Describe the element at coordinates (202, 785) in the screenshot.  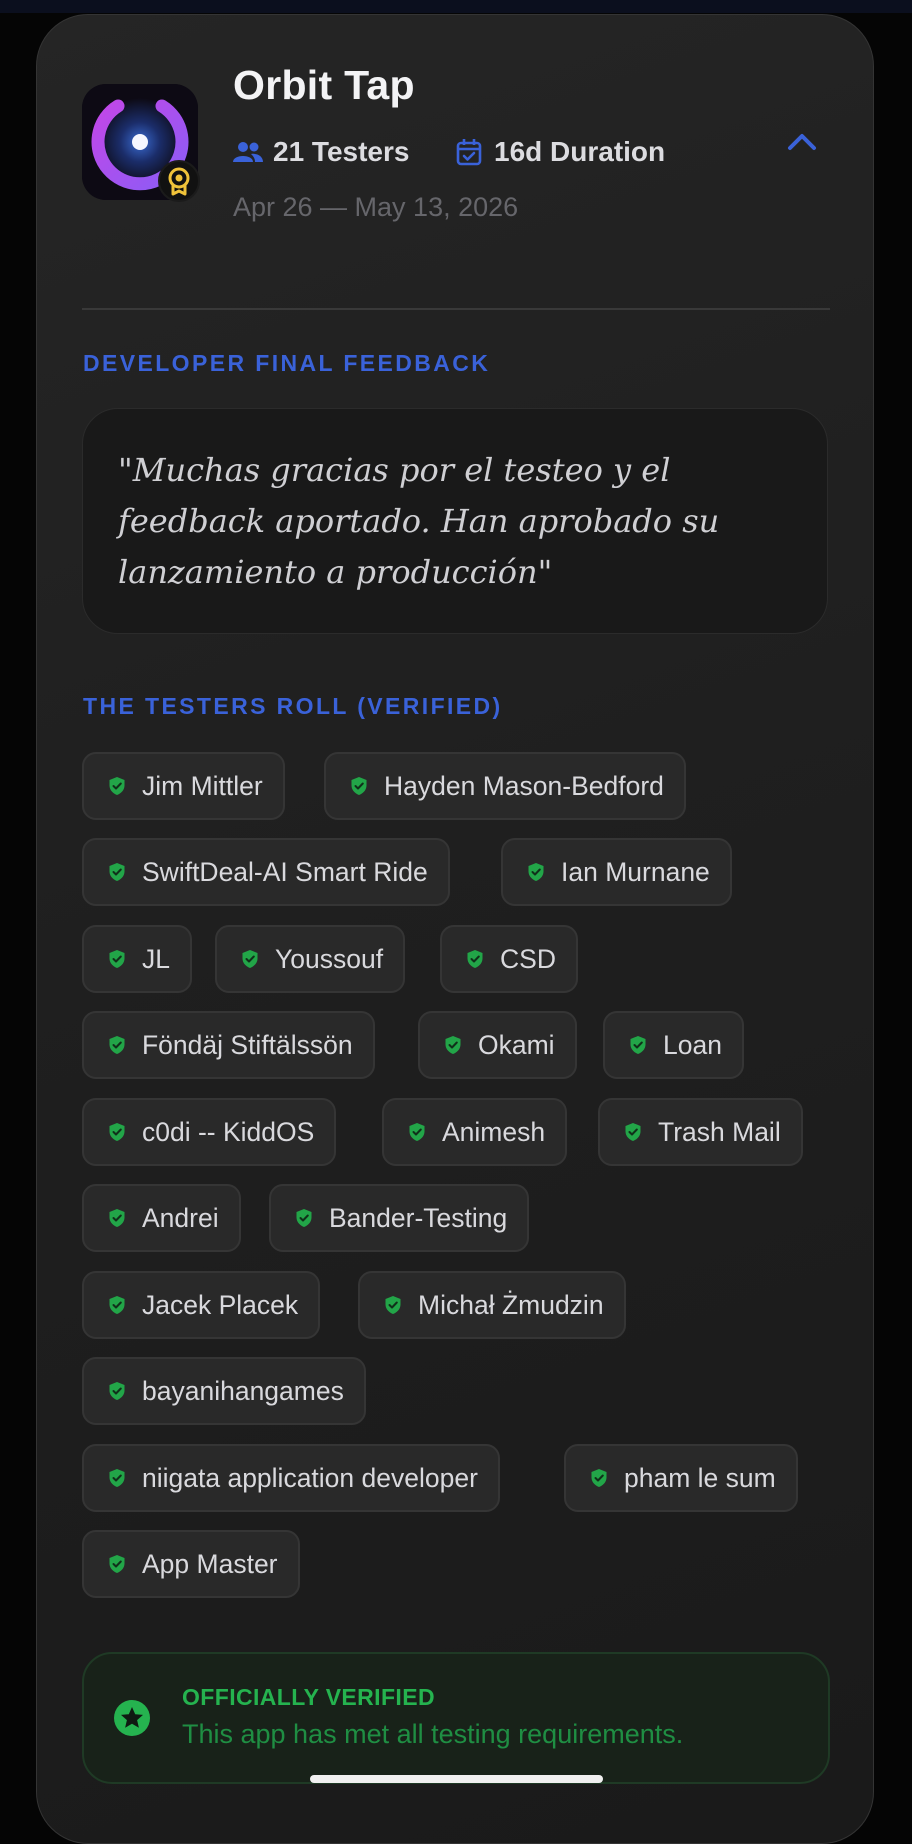
I see `tester-name: Jim Mittler` at that location.